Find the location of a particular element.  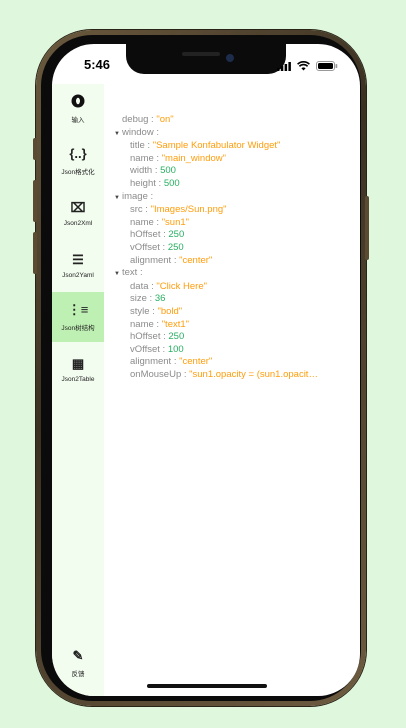

volume-up-button is located at coordinates (35, 201).